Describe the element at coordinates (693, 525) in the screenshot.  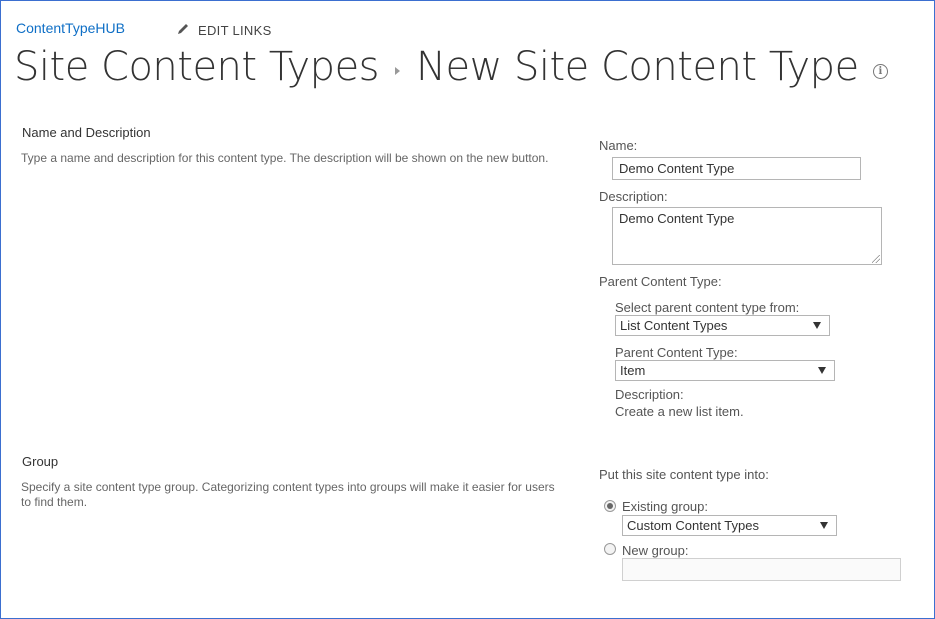
I see `existing-group-value: Custom Content Types` at that location.